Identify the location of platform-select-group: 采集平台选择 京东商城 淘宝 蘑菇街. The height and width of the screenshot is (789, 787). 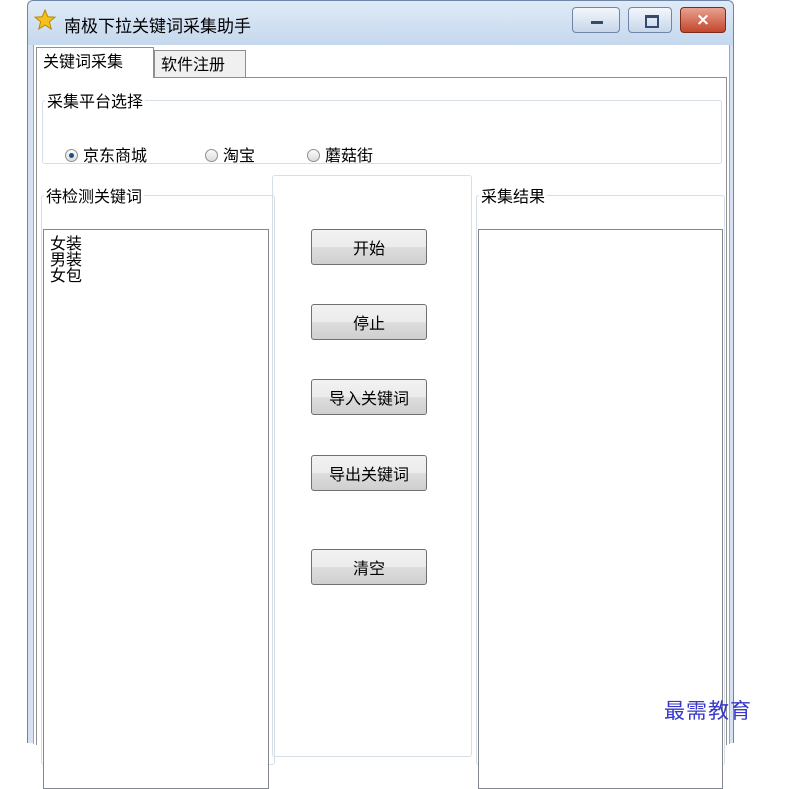
(382, 127).